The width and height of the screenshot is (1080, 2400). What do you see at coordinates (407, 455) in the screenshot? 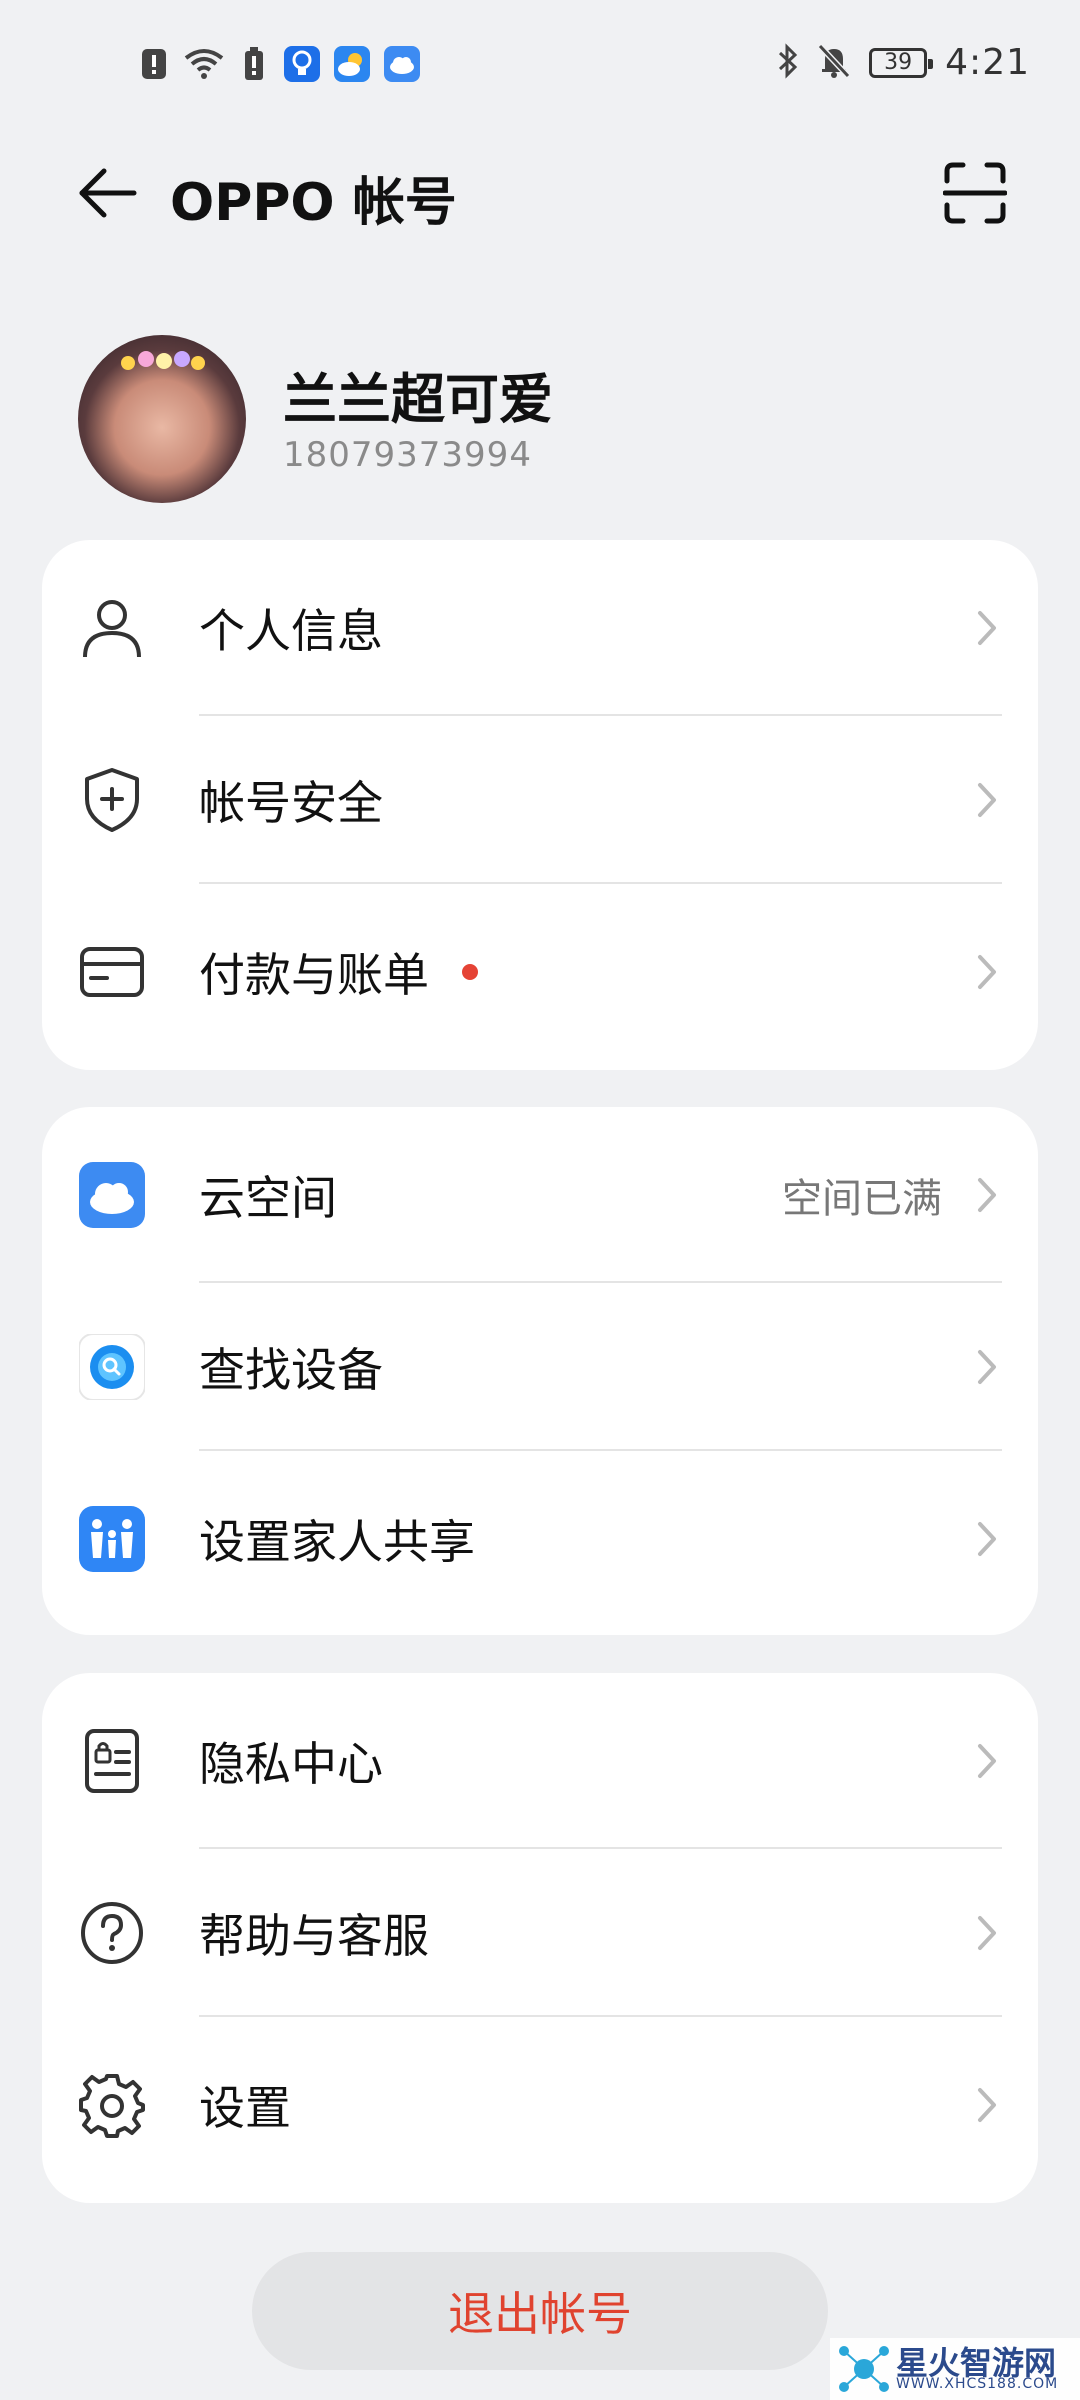
I see `profile-phone: 18079373994` at bounding box center [407, 455].